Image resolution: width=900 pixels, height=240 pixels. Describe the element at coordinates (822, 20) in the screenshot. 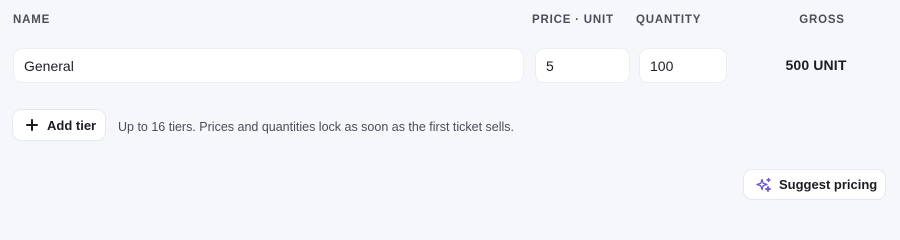

I see `column-header-gross: GROSS` at that location.